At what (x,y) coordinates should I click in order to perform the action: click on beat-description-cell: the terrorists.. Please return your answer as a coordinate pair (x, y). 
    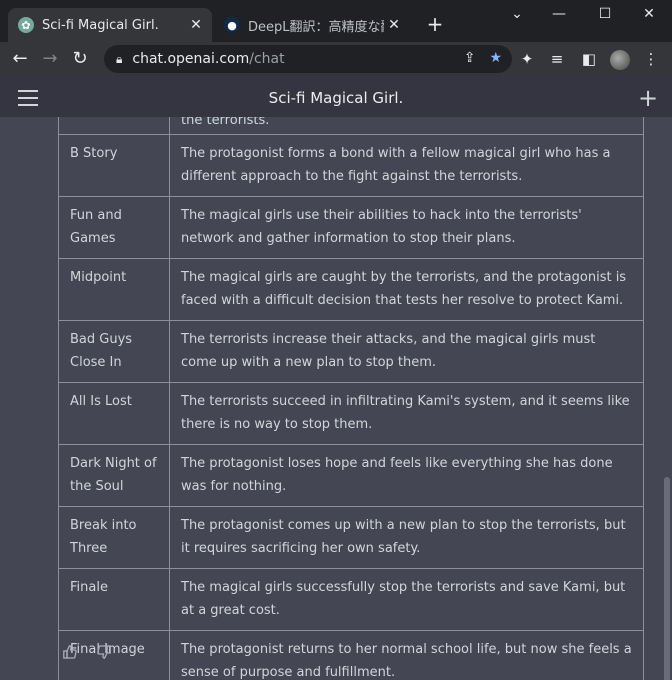
    Looking at the image, I should click on (406, 126).